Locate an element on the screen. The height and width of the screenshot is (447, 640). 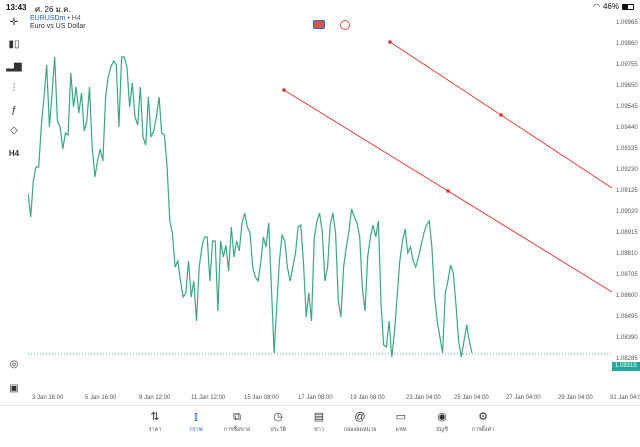
nav-label: กราฟ is located at coordinates (196, 430).